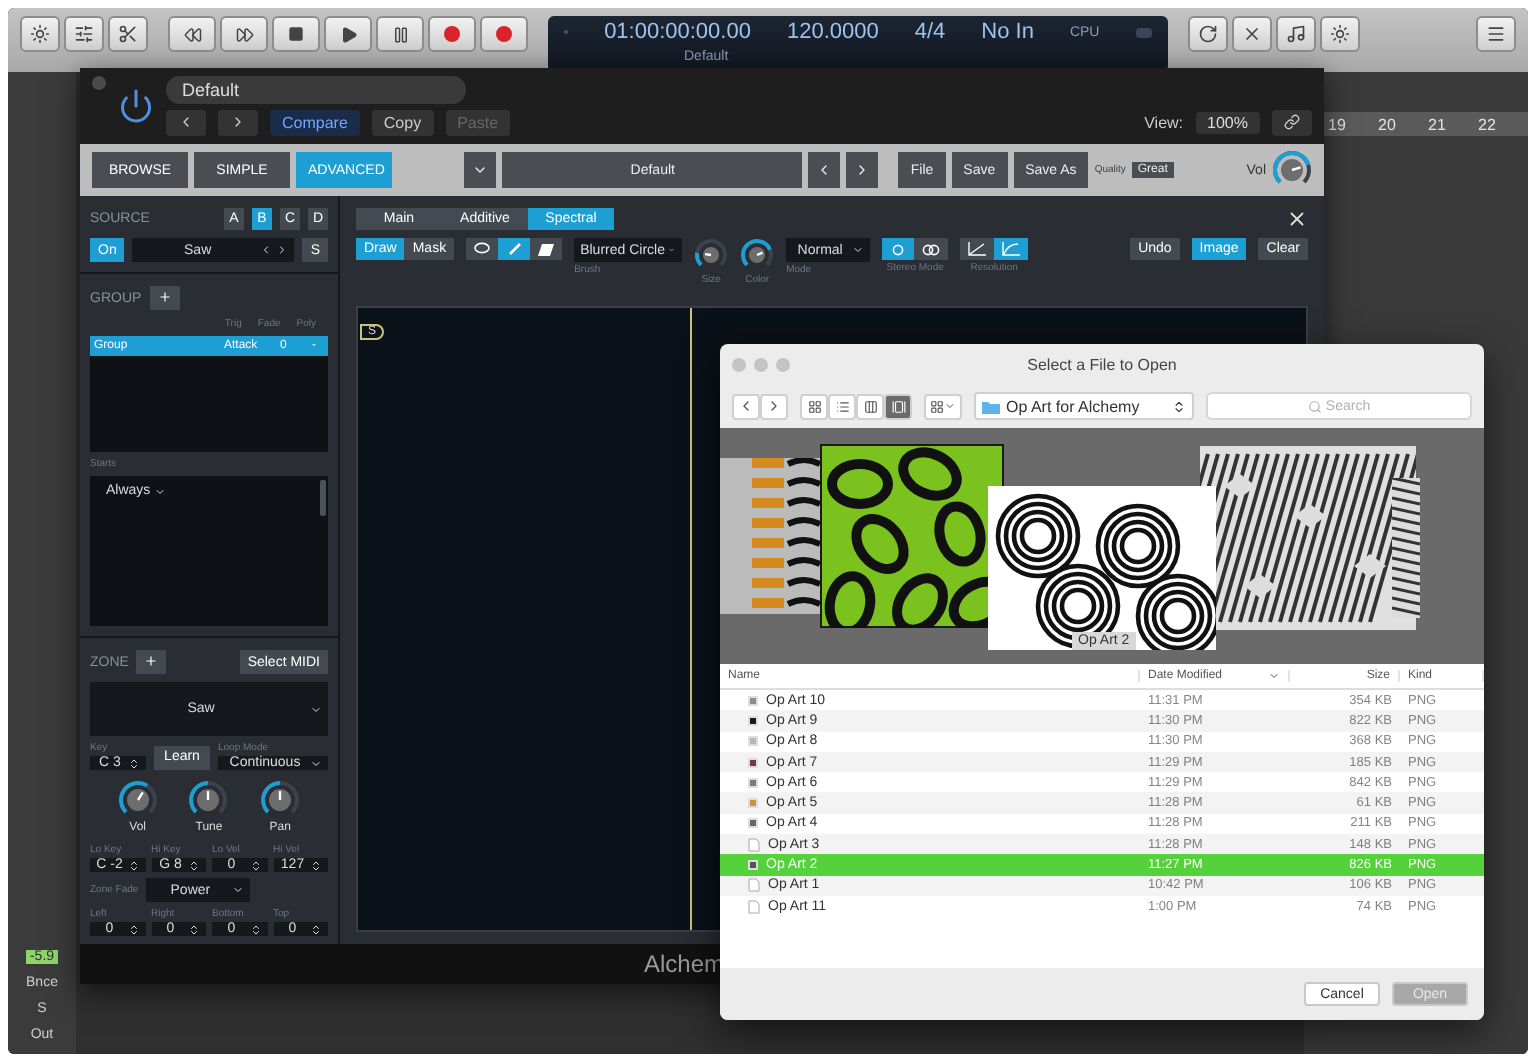  What do you see at coordinates (1007, 32) in the screenshot?
I see `input-readout: No In` at bounding box center [1007, 32].